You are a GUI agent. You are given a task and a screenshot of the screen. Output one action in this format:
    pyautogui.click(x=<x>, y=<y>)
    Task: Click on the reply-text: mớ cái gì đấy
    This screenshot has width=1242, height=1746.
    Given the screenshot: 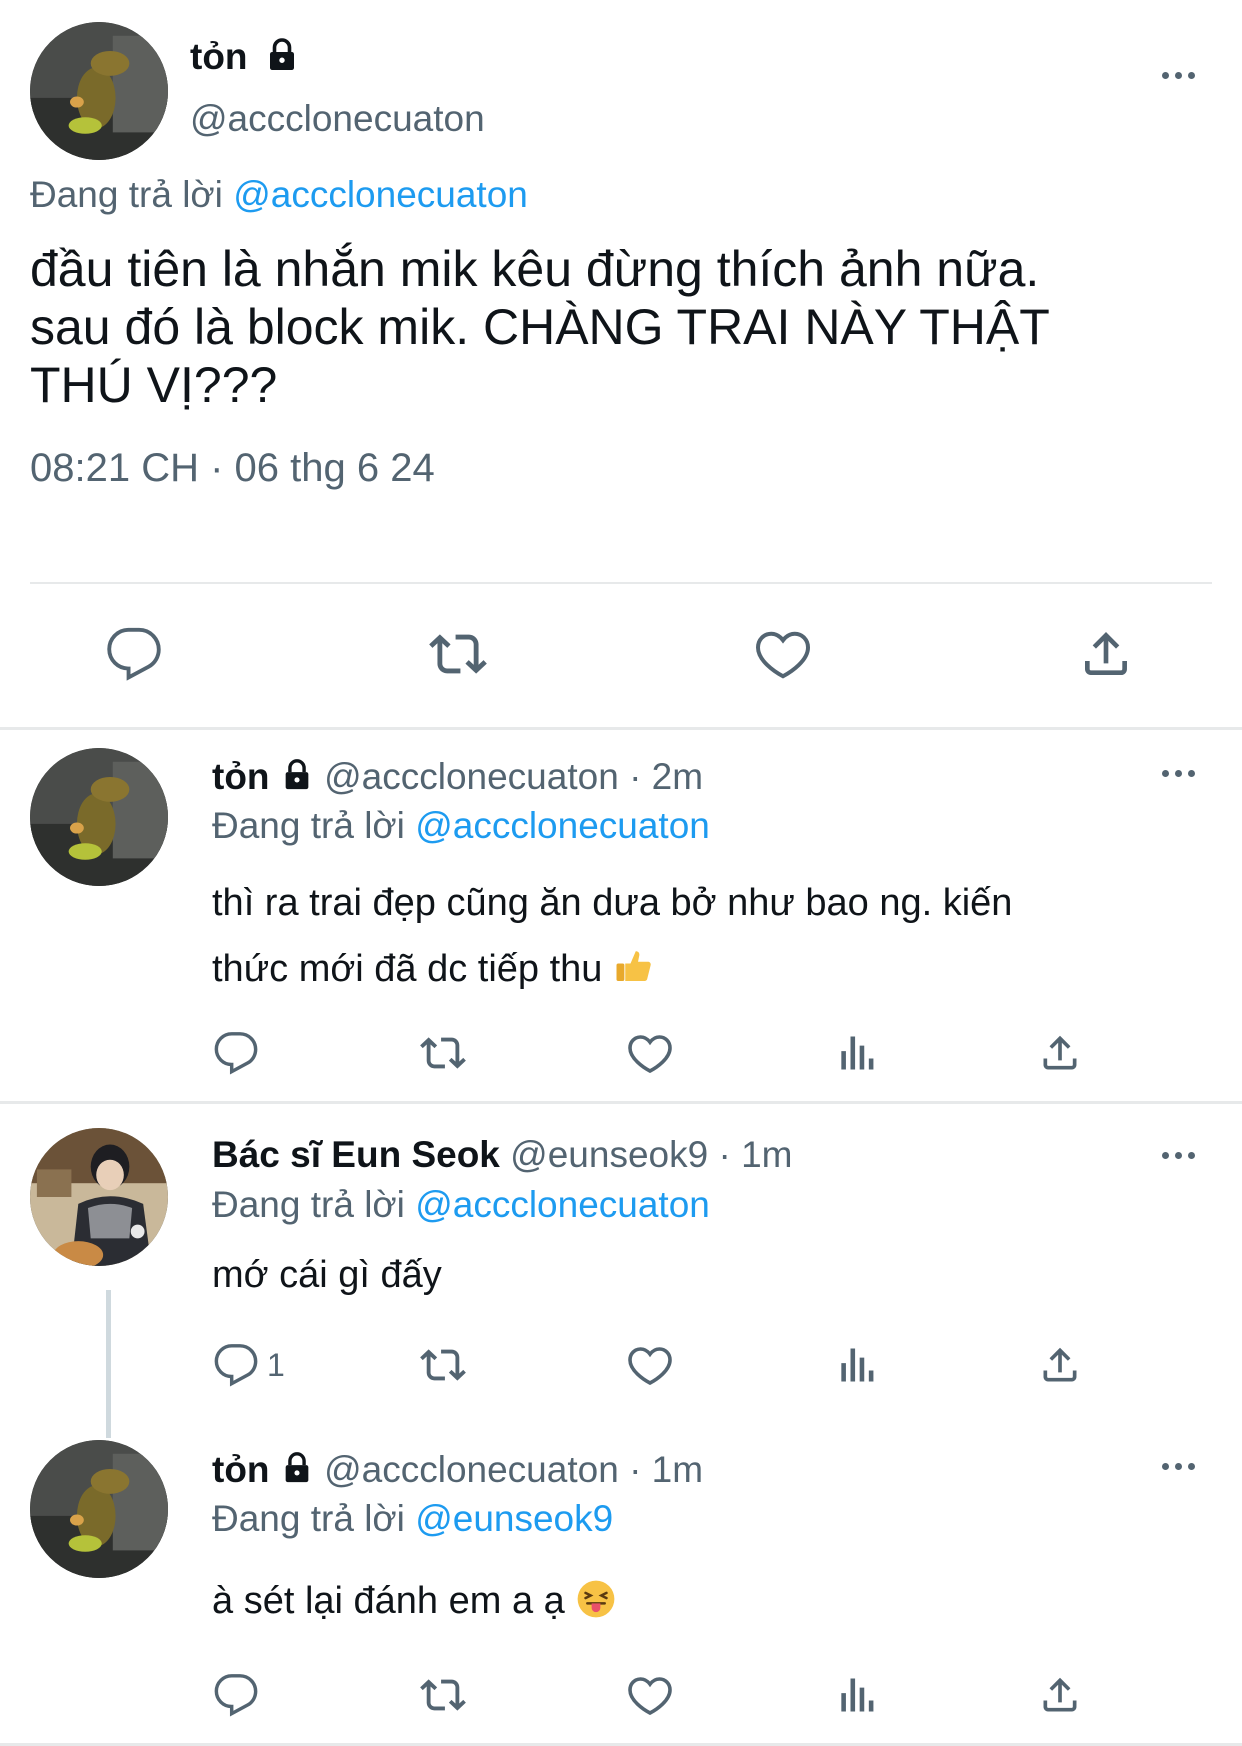 What is the action you would take?
    pyautogui.click(x=327, y=1275)
    